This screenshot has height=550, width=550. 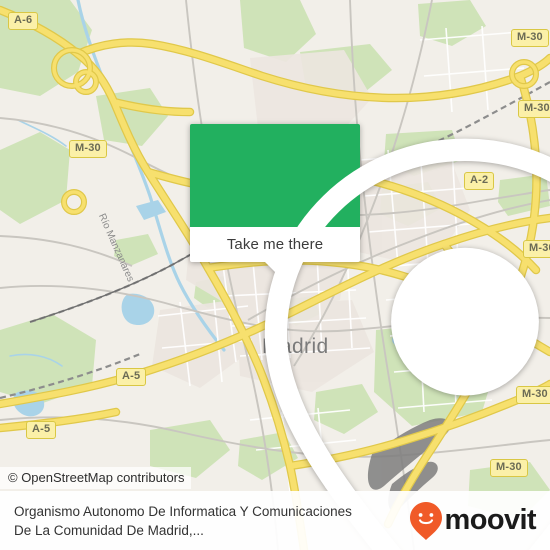 What do you see at coordinates (95, 478) in the screenshot?
I see `osm-attribution: © OpenStreetMap contributors` at bounding box center [95, 478].